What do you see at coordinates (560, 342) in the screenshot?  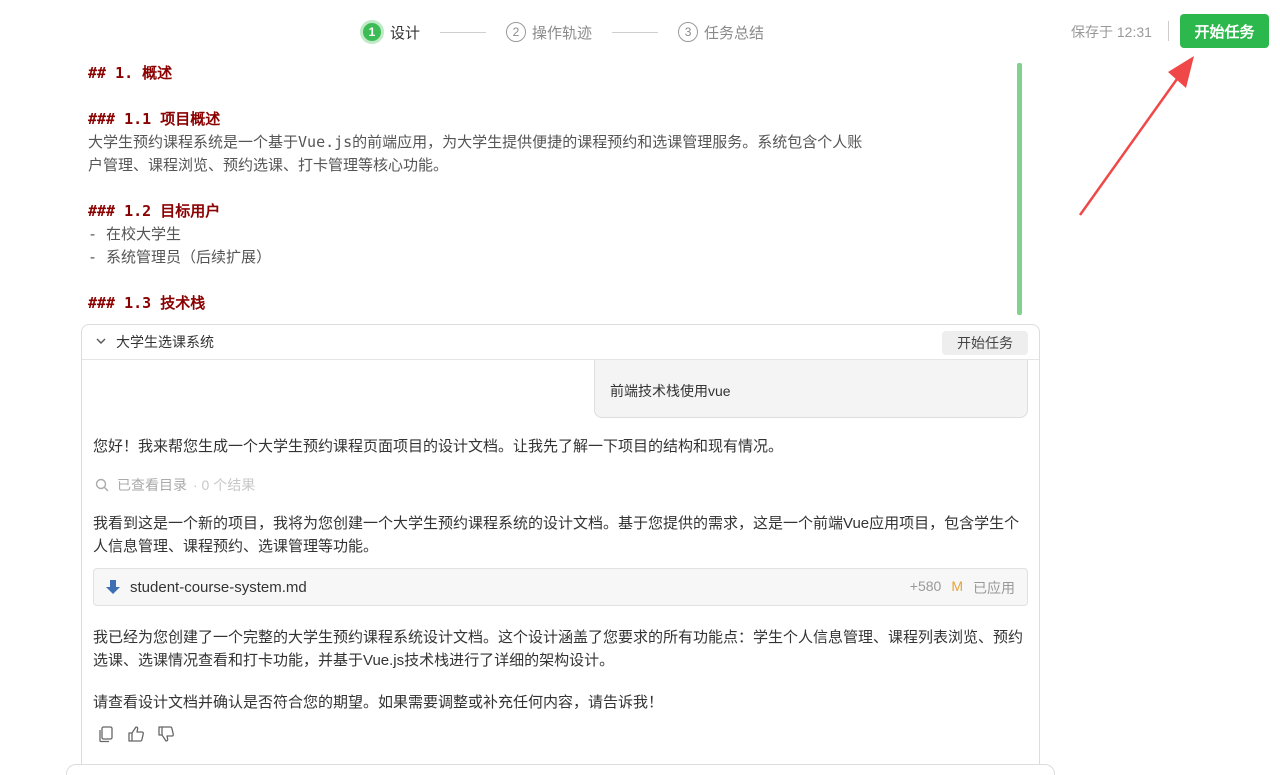 I see `panel-header: 大学生选课系统` at bounding box center [560, 342].